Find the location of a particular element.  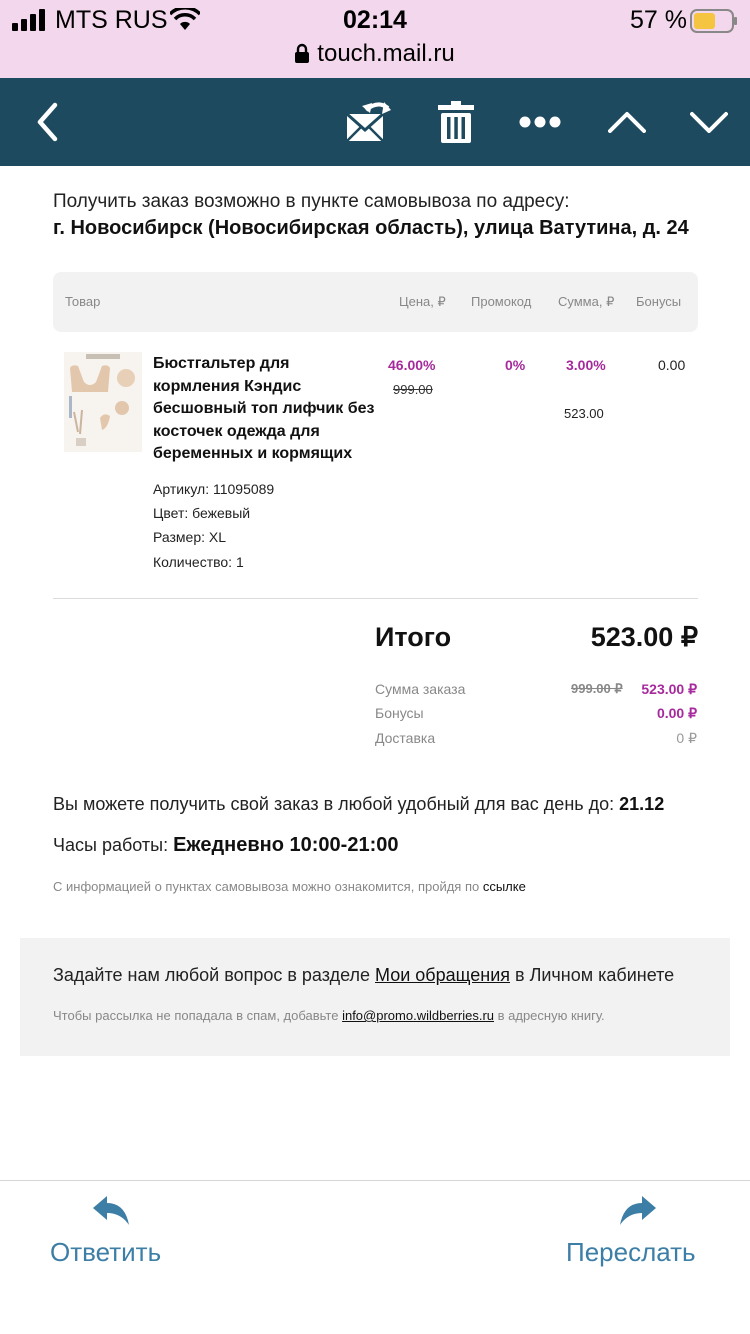

back-icon is located at coordinates (47, 122).